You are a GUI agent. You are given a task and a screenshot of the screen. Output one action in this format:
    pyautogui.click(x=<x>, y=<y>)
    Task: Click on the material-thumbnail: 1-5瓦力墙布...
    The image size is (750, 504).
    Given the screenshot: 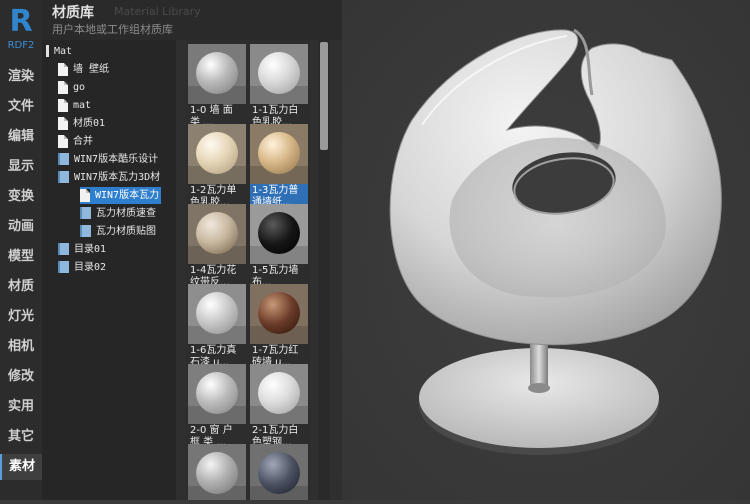 What is the action you would take?
    pyautogui.click(x=279, y=246)
    